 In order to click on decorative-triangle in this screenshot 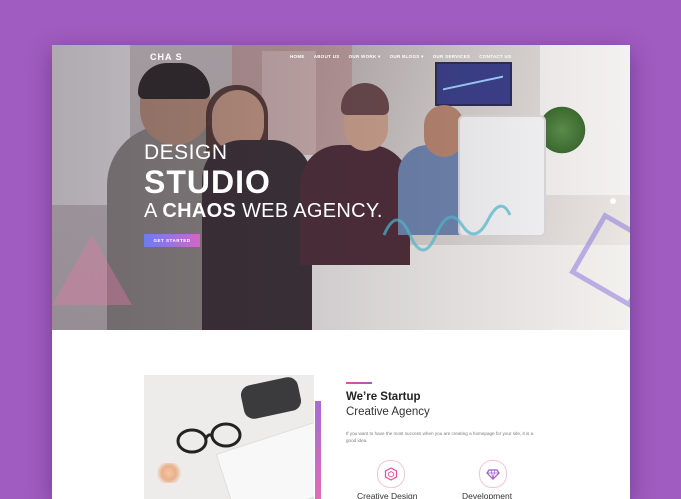, I will do `click(92, 270)`.